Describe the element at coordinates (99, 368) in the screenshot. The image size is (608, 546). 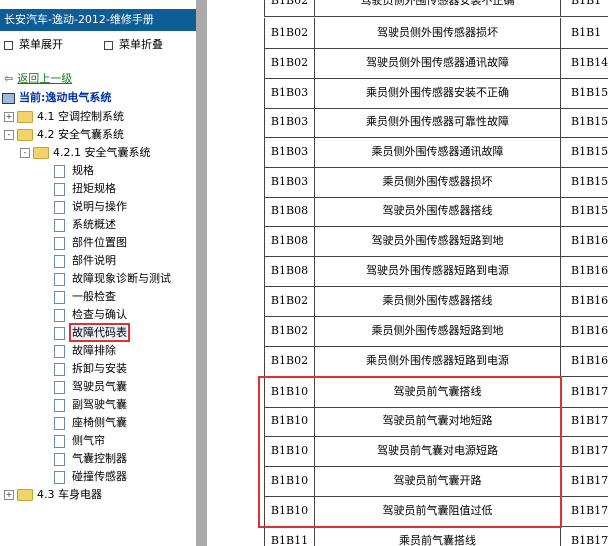
I see `tree-item-label: 拆卸与安装` at that location.